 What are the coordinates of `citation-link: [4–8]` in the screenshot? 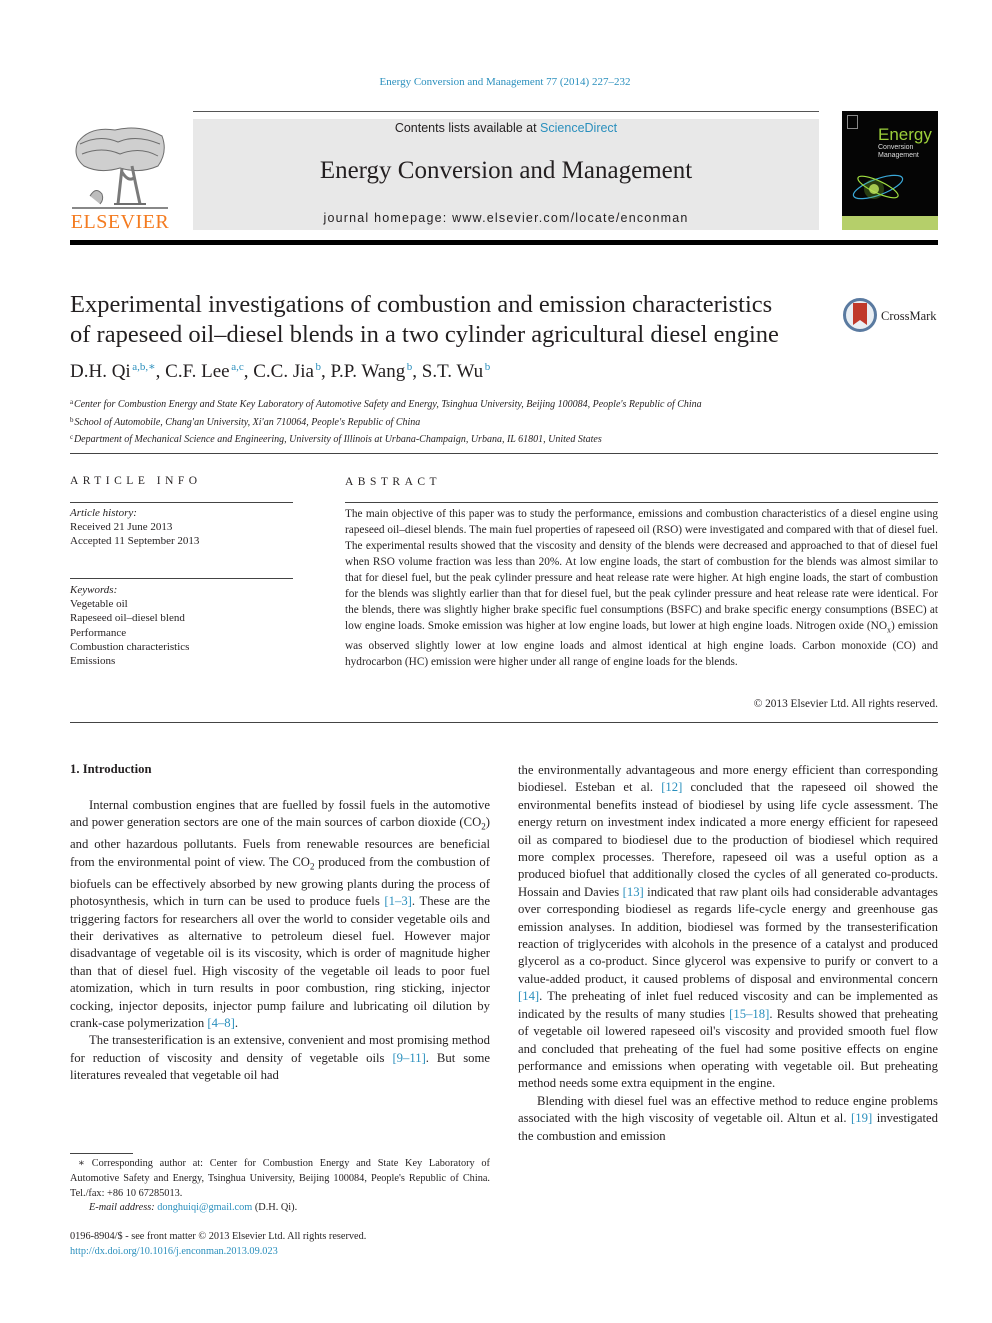 It's located at (220, 1023).